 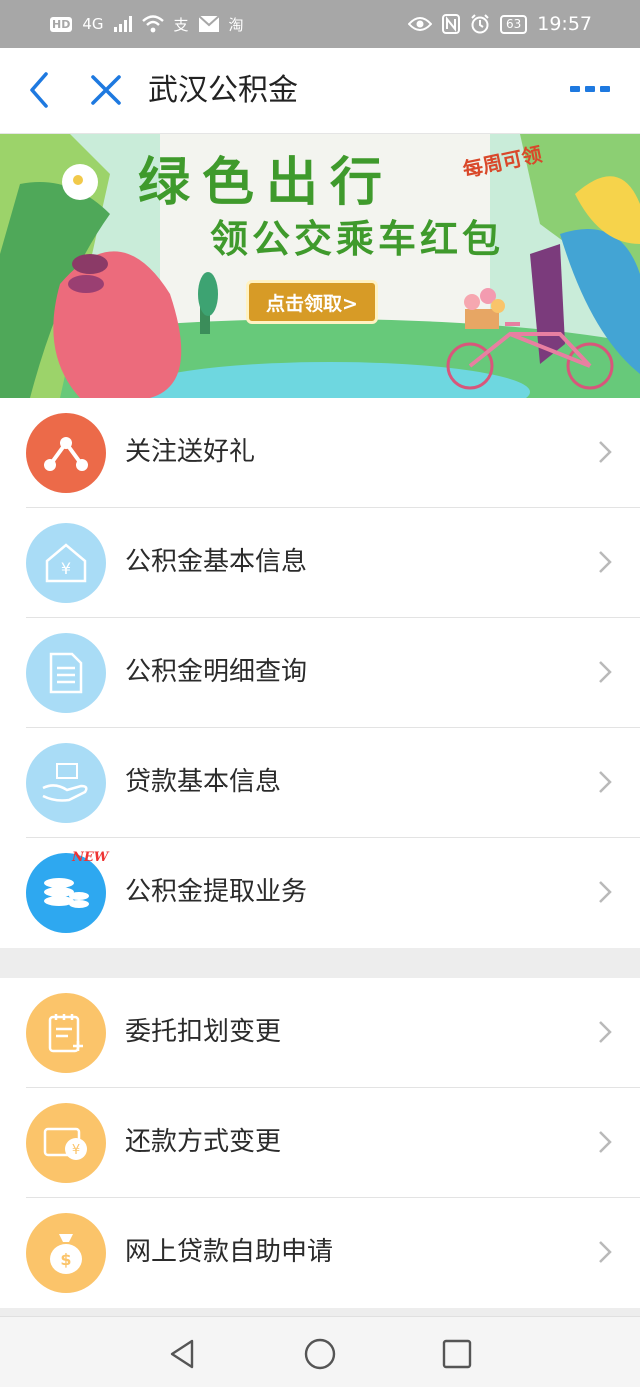 What do you see at coordinates (203, 1032) in the screenshot?
I see `menu-item-label: 委托扣划变更` at bounding box center [203, 1032].